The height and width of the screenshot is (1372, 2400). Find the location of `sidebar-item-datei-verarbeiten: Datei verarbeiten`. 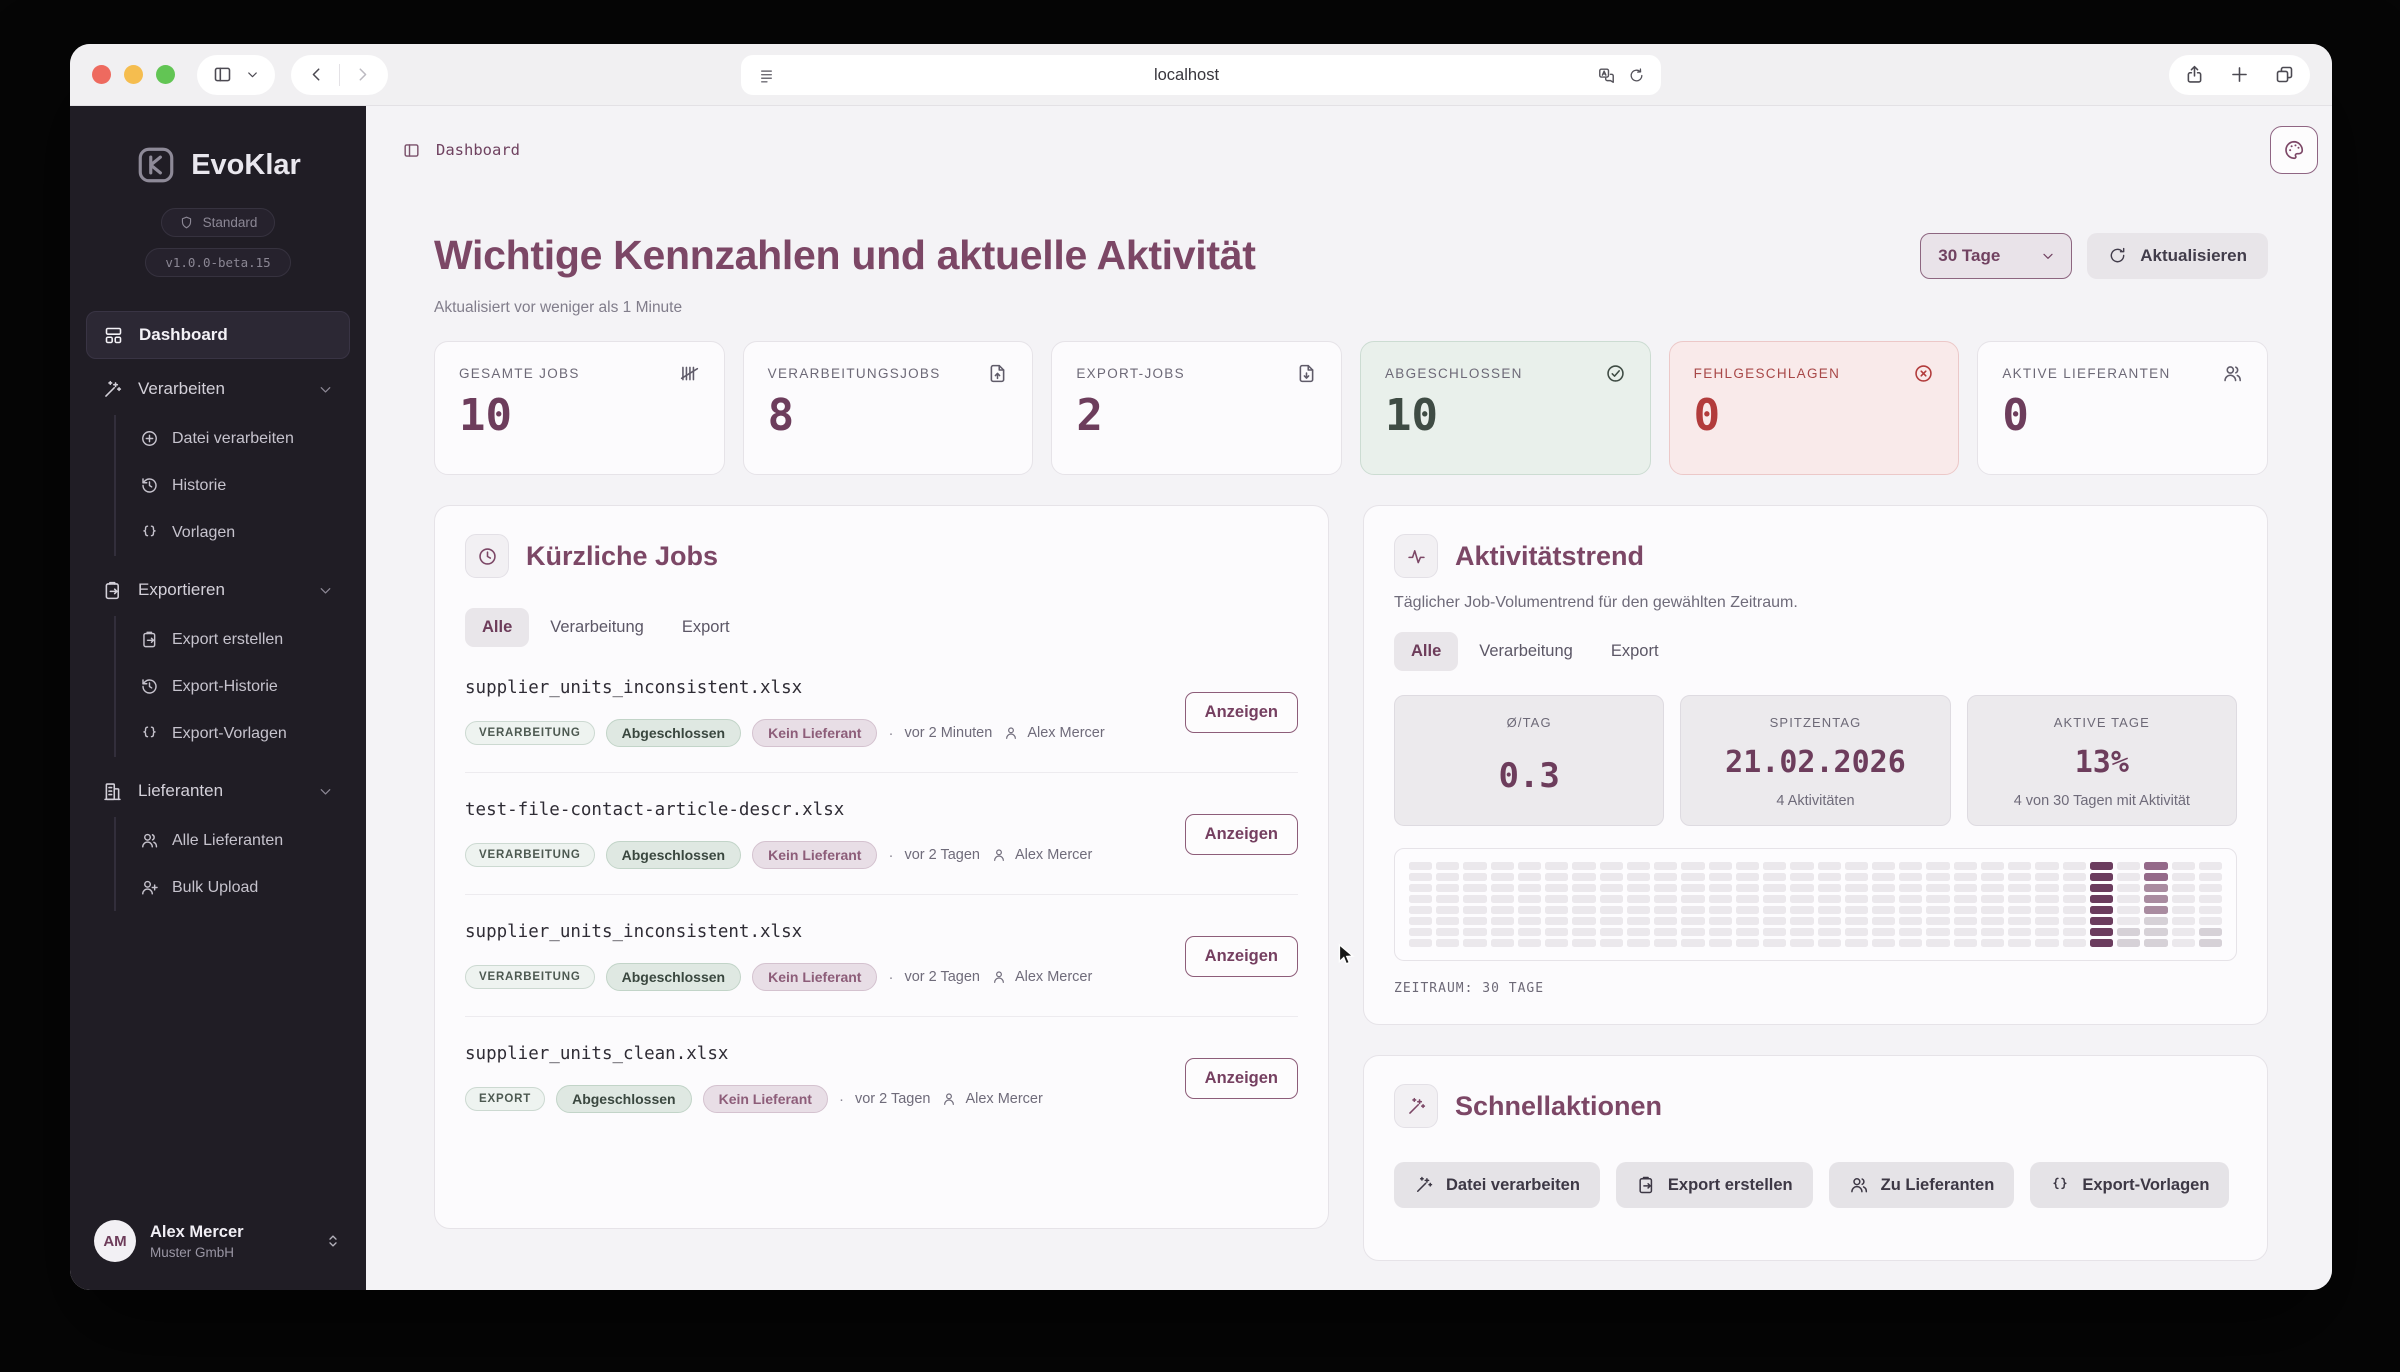

sidebar-item-datei-verarbeiten: Datei verarbeiten is located at coordinates (245, 438).